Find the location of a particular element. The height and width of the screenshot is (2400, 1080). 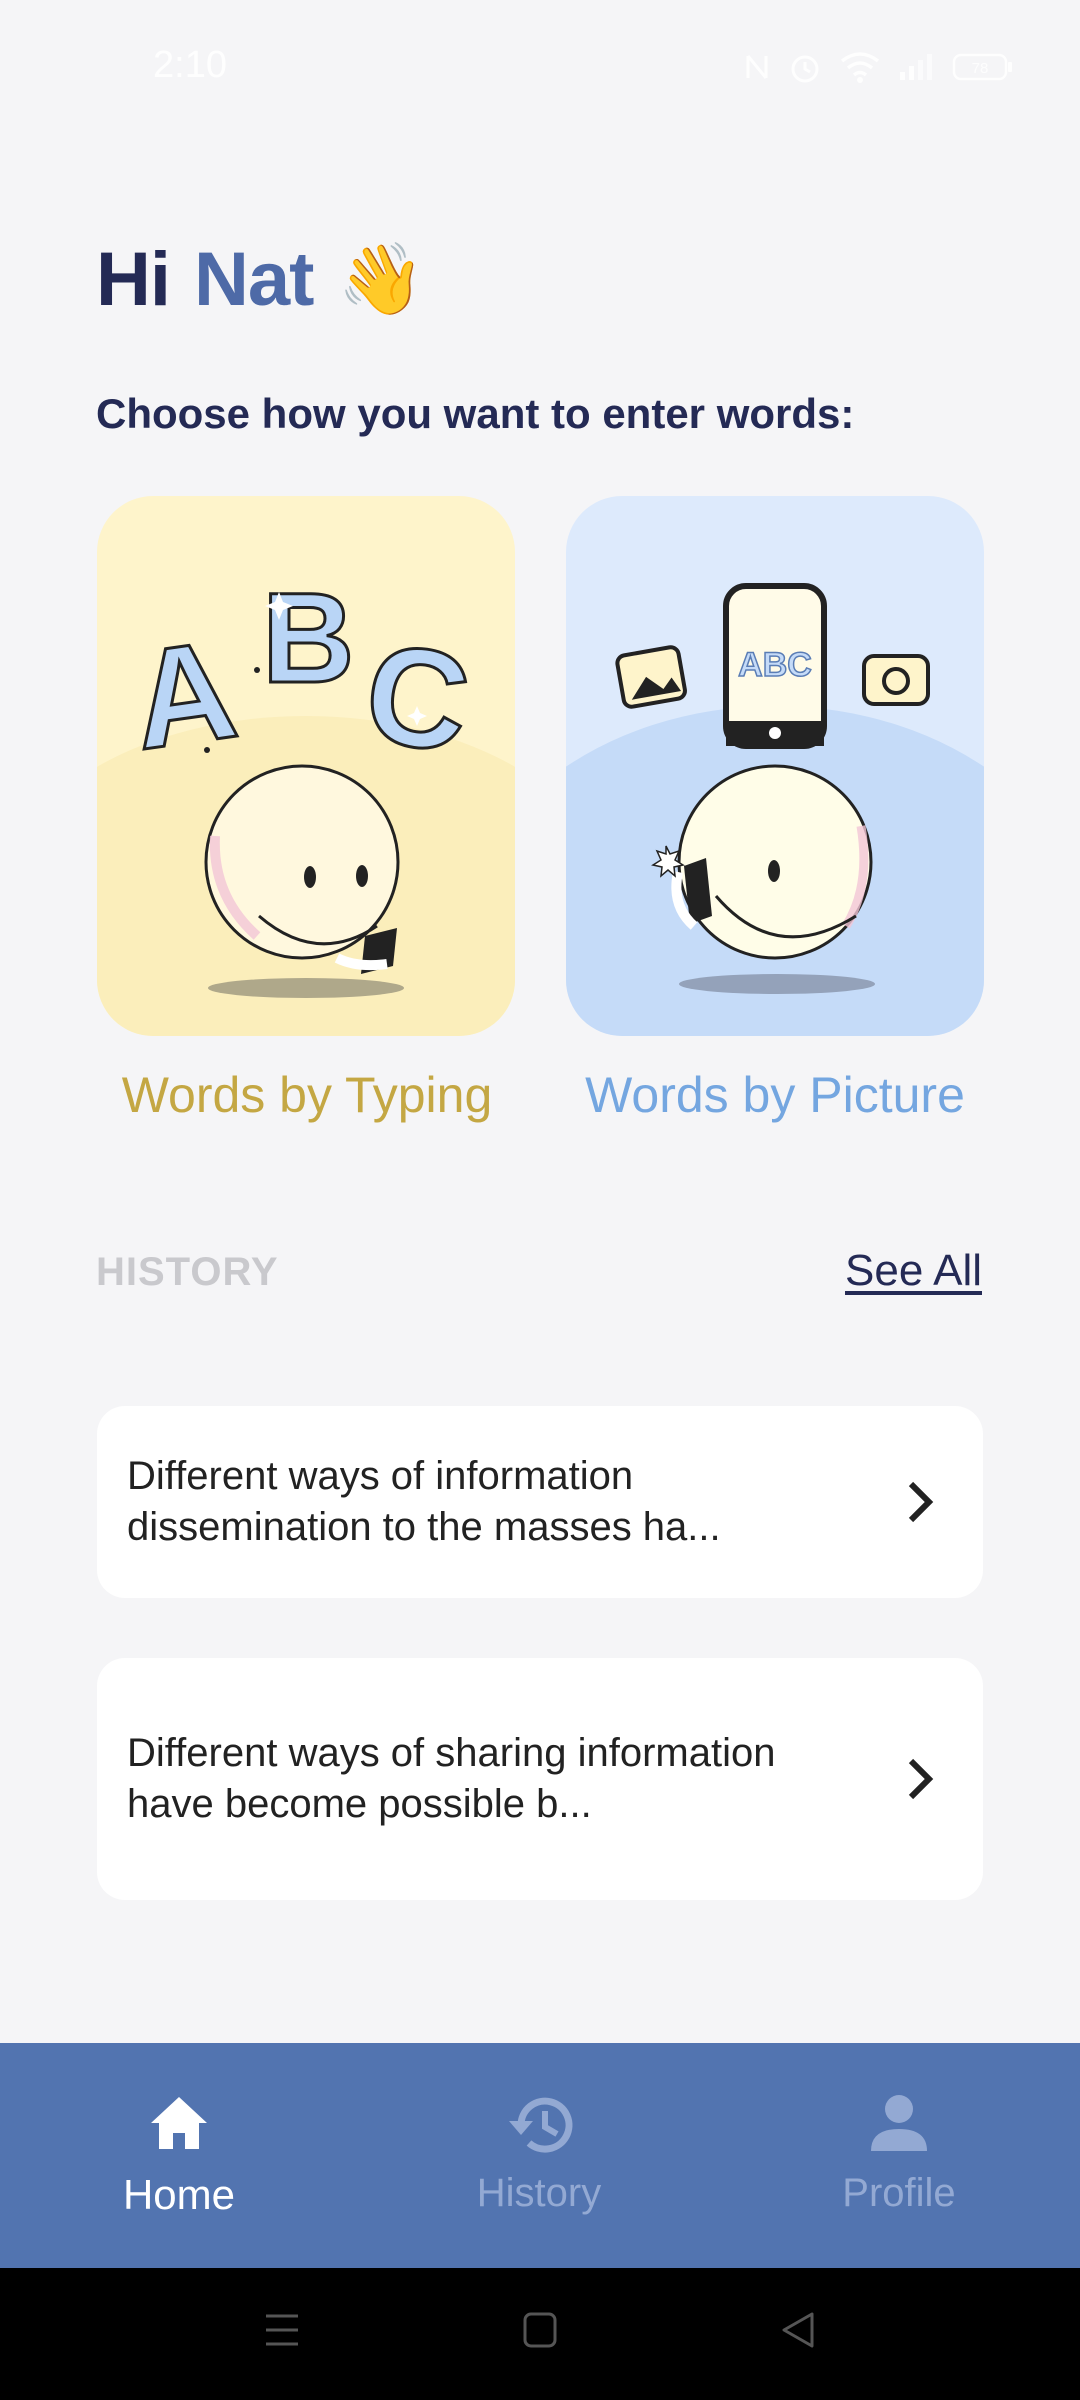

battery-level: 78 is located at coordinates (980, 68).